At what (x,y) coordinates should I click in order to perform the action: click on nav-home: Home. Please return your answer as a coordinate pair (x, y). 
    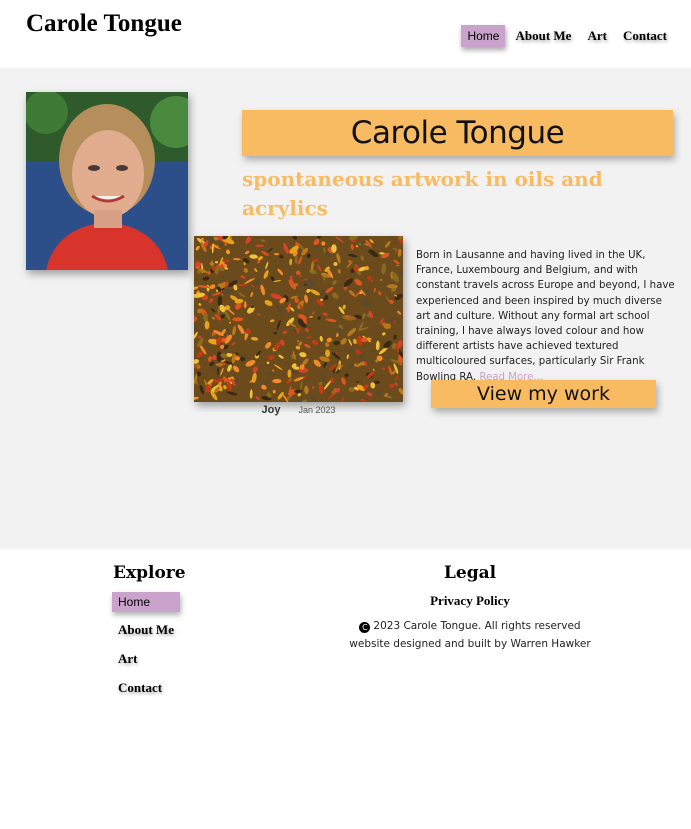
    Looking at the image, I should click on (483, 36).